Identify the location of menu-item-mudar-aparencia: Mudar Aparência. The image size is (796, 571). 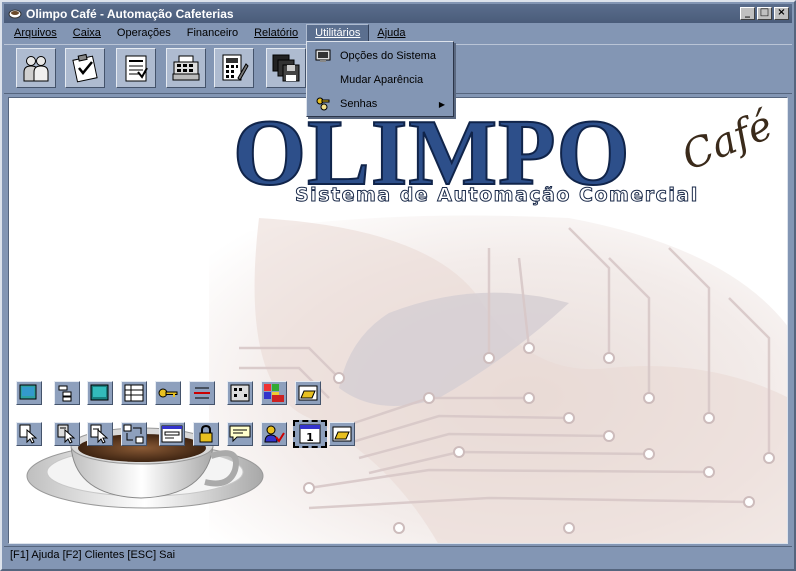
(380, 80).